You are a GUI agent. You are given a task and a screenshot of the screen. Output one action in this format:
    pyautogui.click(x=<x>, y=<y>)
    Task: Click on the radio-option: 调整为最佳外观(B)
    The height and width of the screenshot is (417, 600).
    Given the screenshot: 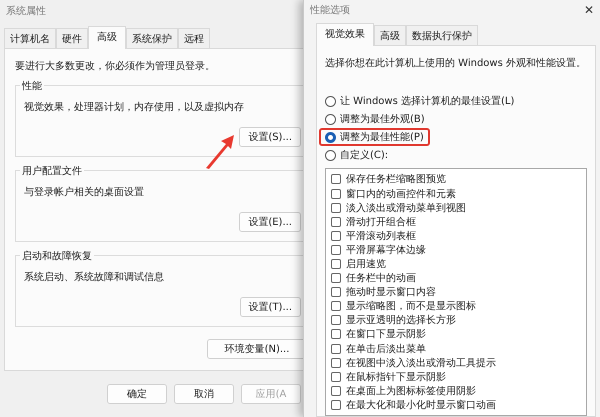 What is the action you would take?
    pyautogui.click(x=375, y=119)
    